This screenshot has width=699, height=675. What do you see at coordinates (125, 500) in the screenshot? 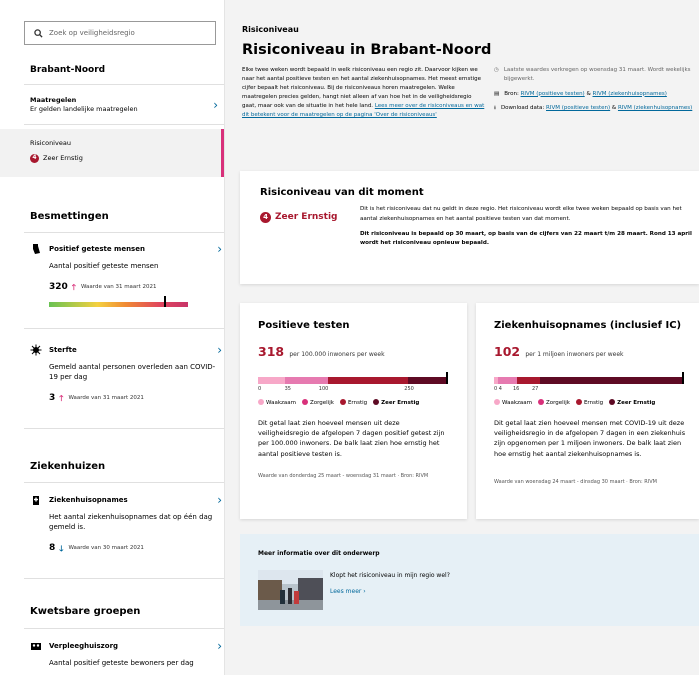
I see `metric-title: Ziekenhuisopnames` at bounding box center [125, 500].